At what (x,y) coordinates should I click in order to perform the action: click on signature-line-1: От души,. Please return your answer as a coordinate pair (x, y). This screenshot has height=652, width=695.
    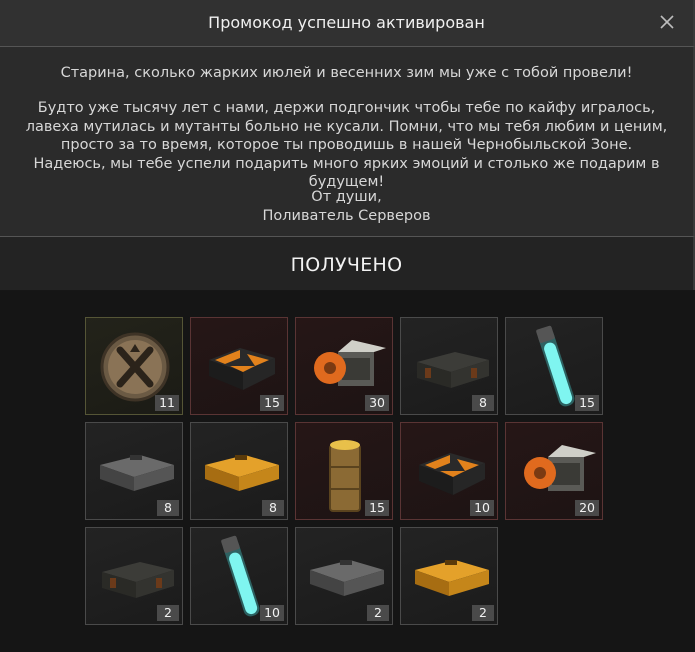
    Looking at the image, I should click on (346, 197).